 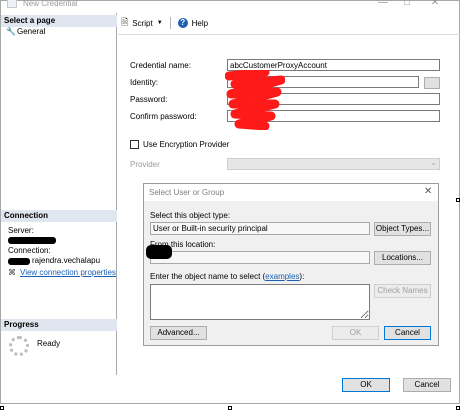 I want to click on dialog-close-icon: ✕, so click(x=428, y=191).